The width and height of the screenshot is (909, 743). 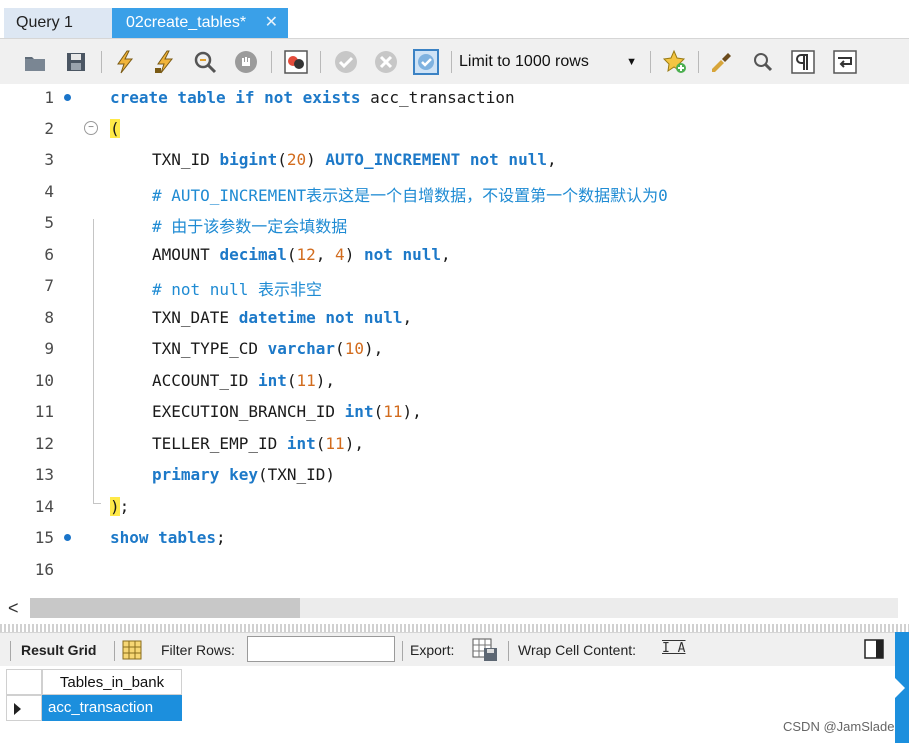 I want to click on wrap-cell-label: Wrap Cell Content:, so click(x=577, y=650).